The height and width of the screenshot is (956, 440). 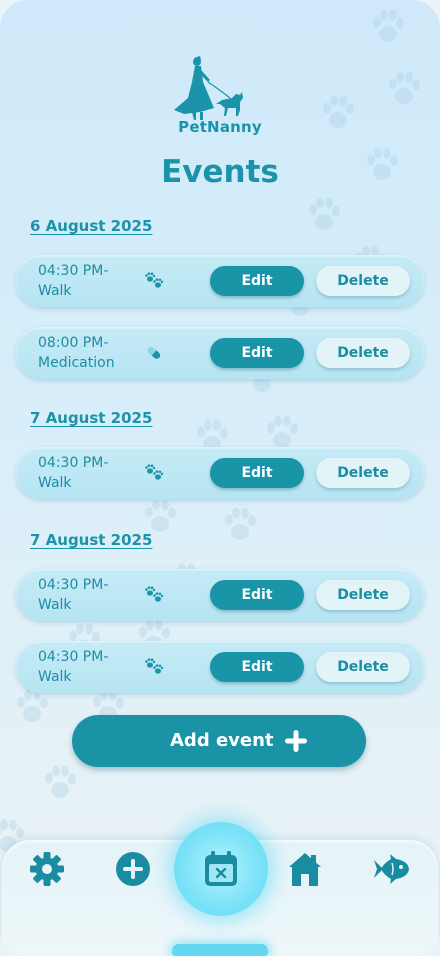 What do you see at coordinates (154, 353) in the screenshot?
I see `pill-icon` at bounding box center [154, 353].